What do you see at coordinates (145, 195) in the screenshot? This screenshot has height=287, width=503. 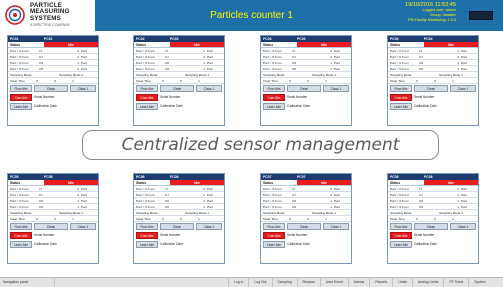 I see `particle-size: Part > 5.0 um` at bounding box center [145, 195].